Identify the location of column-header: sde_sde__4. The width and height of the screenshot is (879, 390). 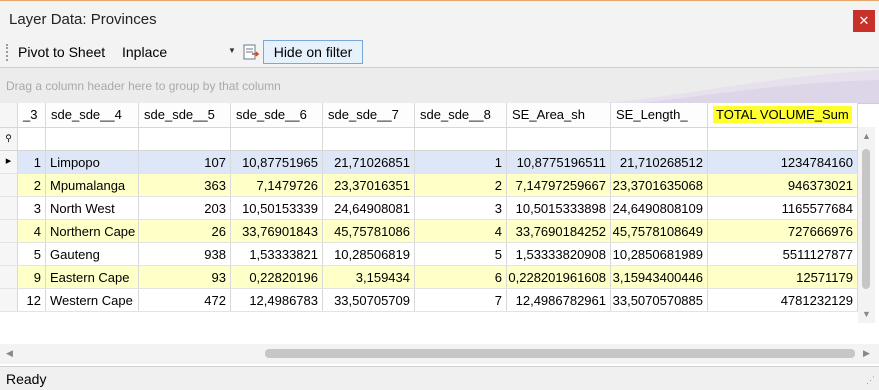
(92, 115).